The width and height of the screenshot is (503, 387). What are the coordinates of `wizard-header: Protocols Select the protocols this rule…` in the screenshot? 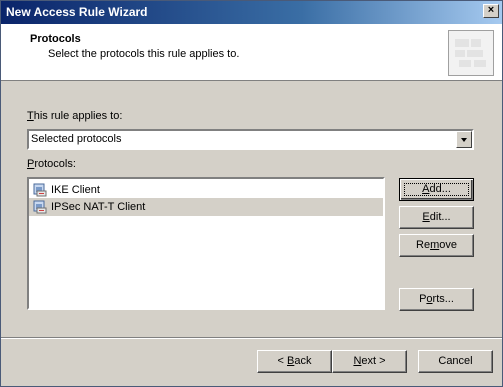 It's located at (251, 52).